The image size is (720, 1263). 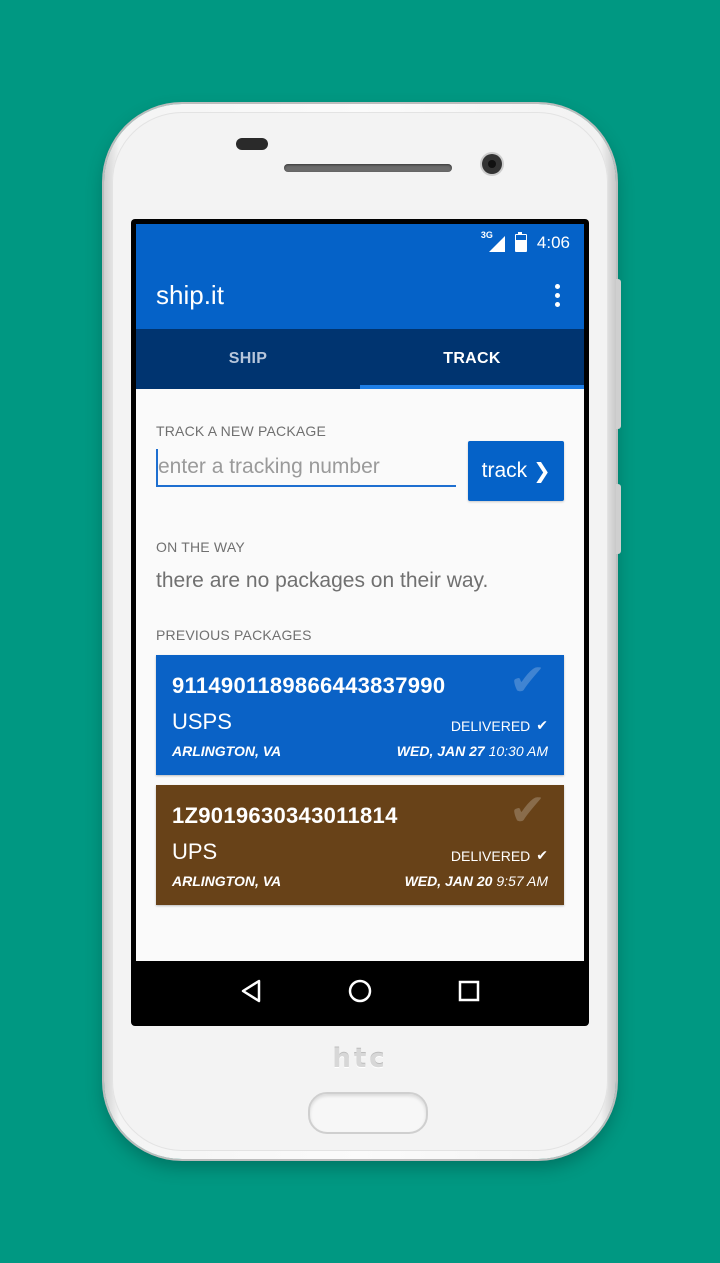 I want to click on on-the-way-label: ON THE WAY, so click(x=200, y=547).